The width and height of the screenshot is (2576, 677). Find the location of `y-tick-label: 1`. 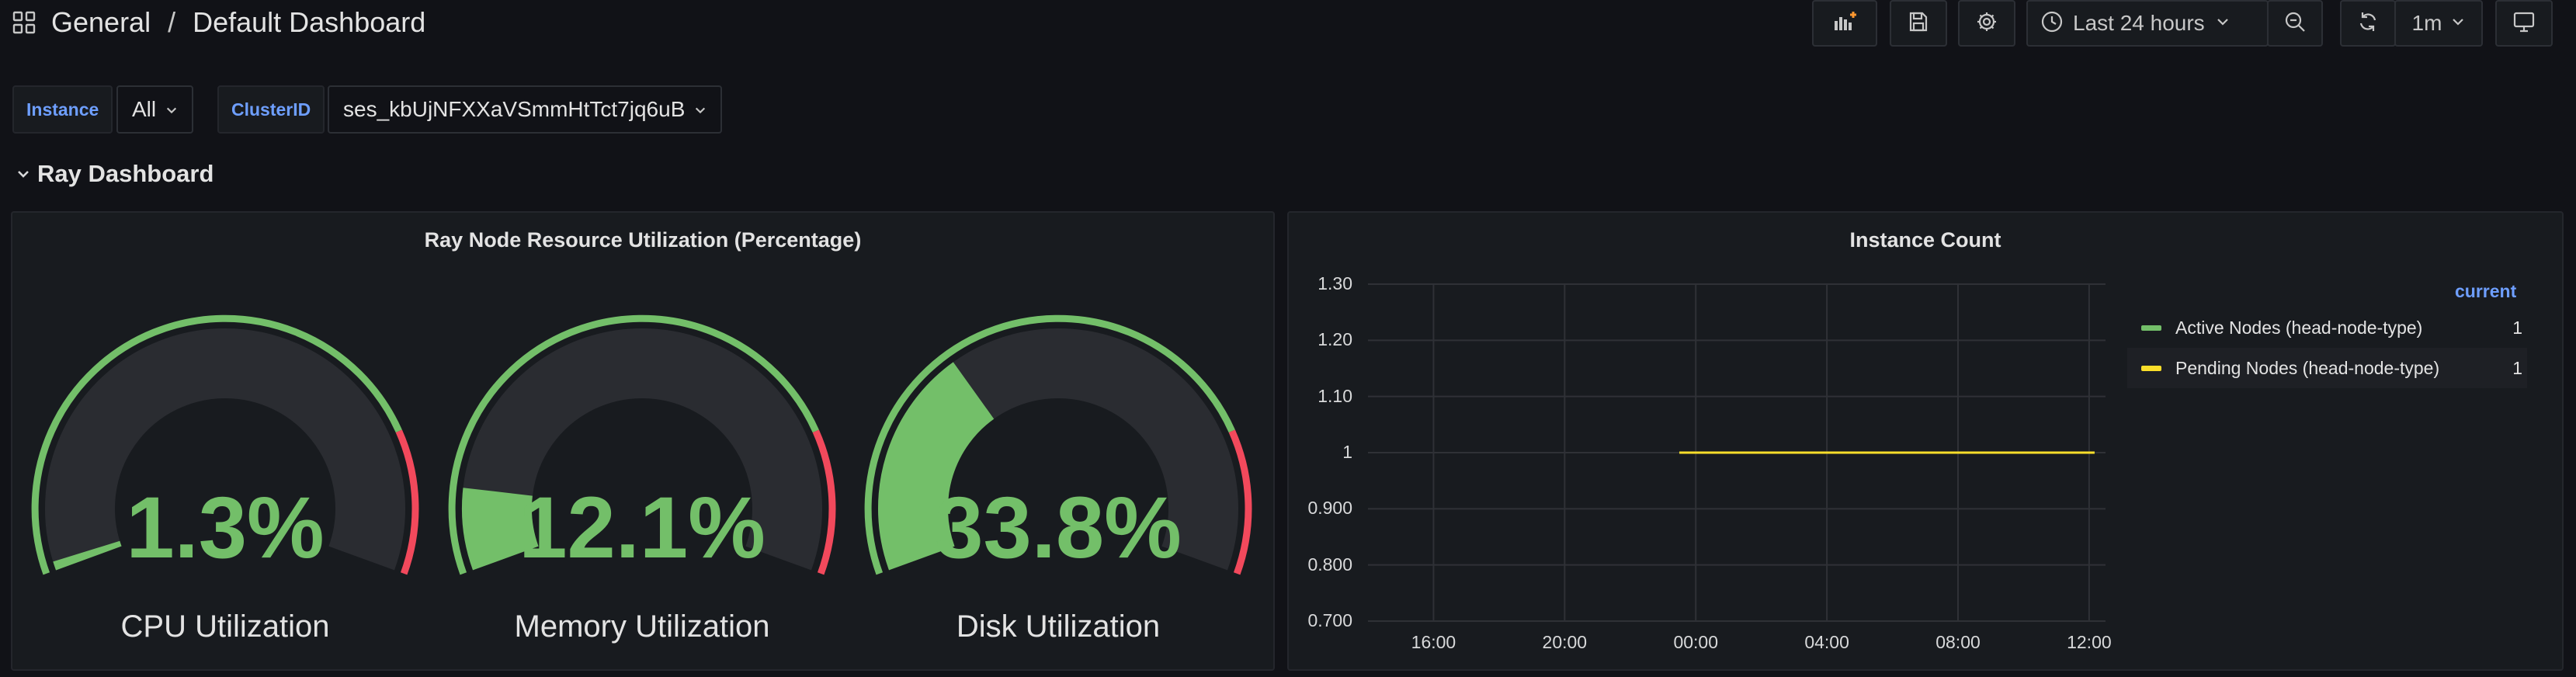

y-tick-label: 1 is located at coordinates (1347, 452).